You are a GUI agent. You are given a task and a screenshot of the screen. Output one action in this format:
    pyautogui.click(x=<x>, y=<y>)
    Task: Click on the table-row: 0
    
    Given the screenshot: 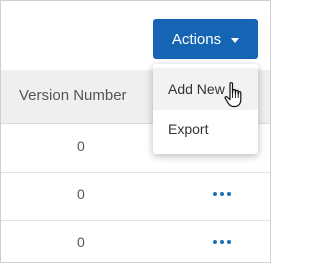 What is the action you would take?
    pyautogui.click(x=135, y=241)
    